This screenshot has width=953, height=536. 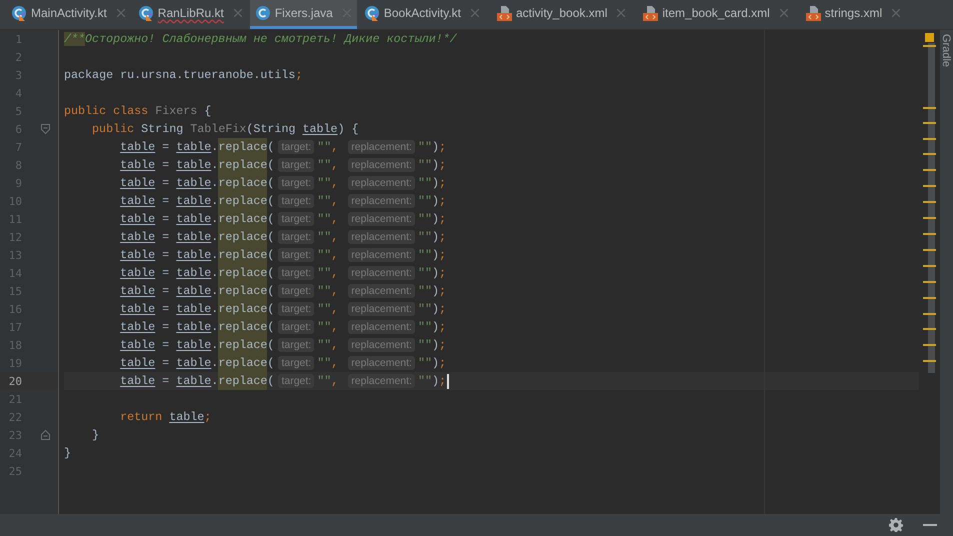 What do you see at coordinates (929, 37) in the screenshot?
I see `warning-status-icon` at bounding box center [929, 37].